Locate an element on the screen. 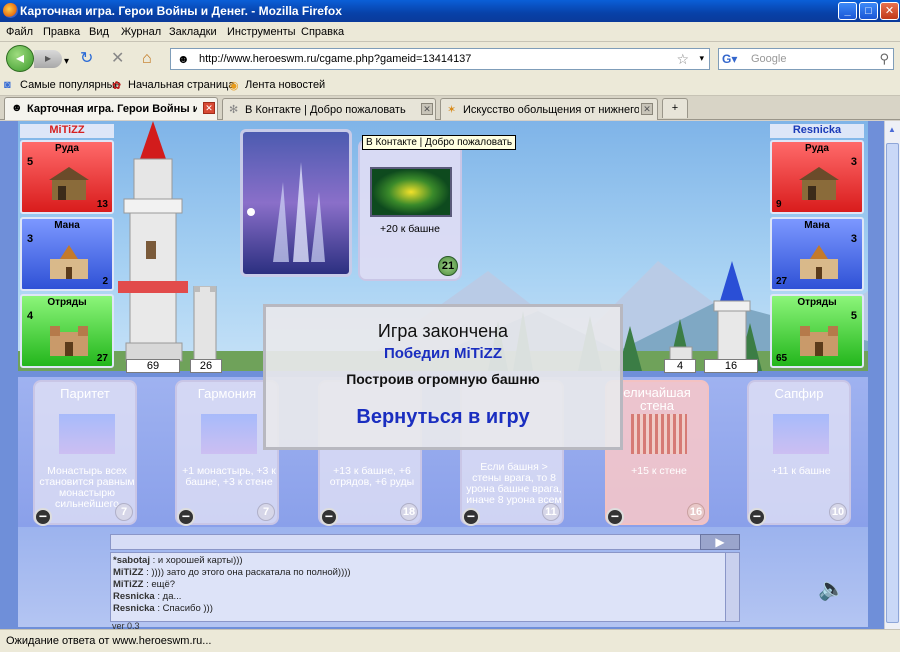 This screenshot has width=900, height=652. bookmark-start-page: Начальная страница is located at coordinates (181, 85).